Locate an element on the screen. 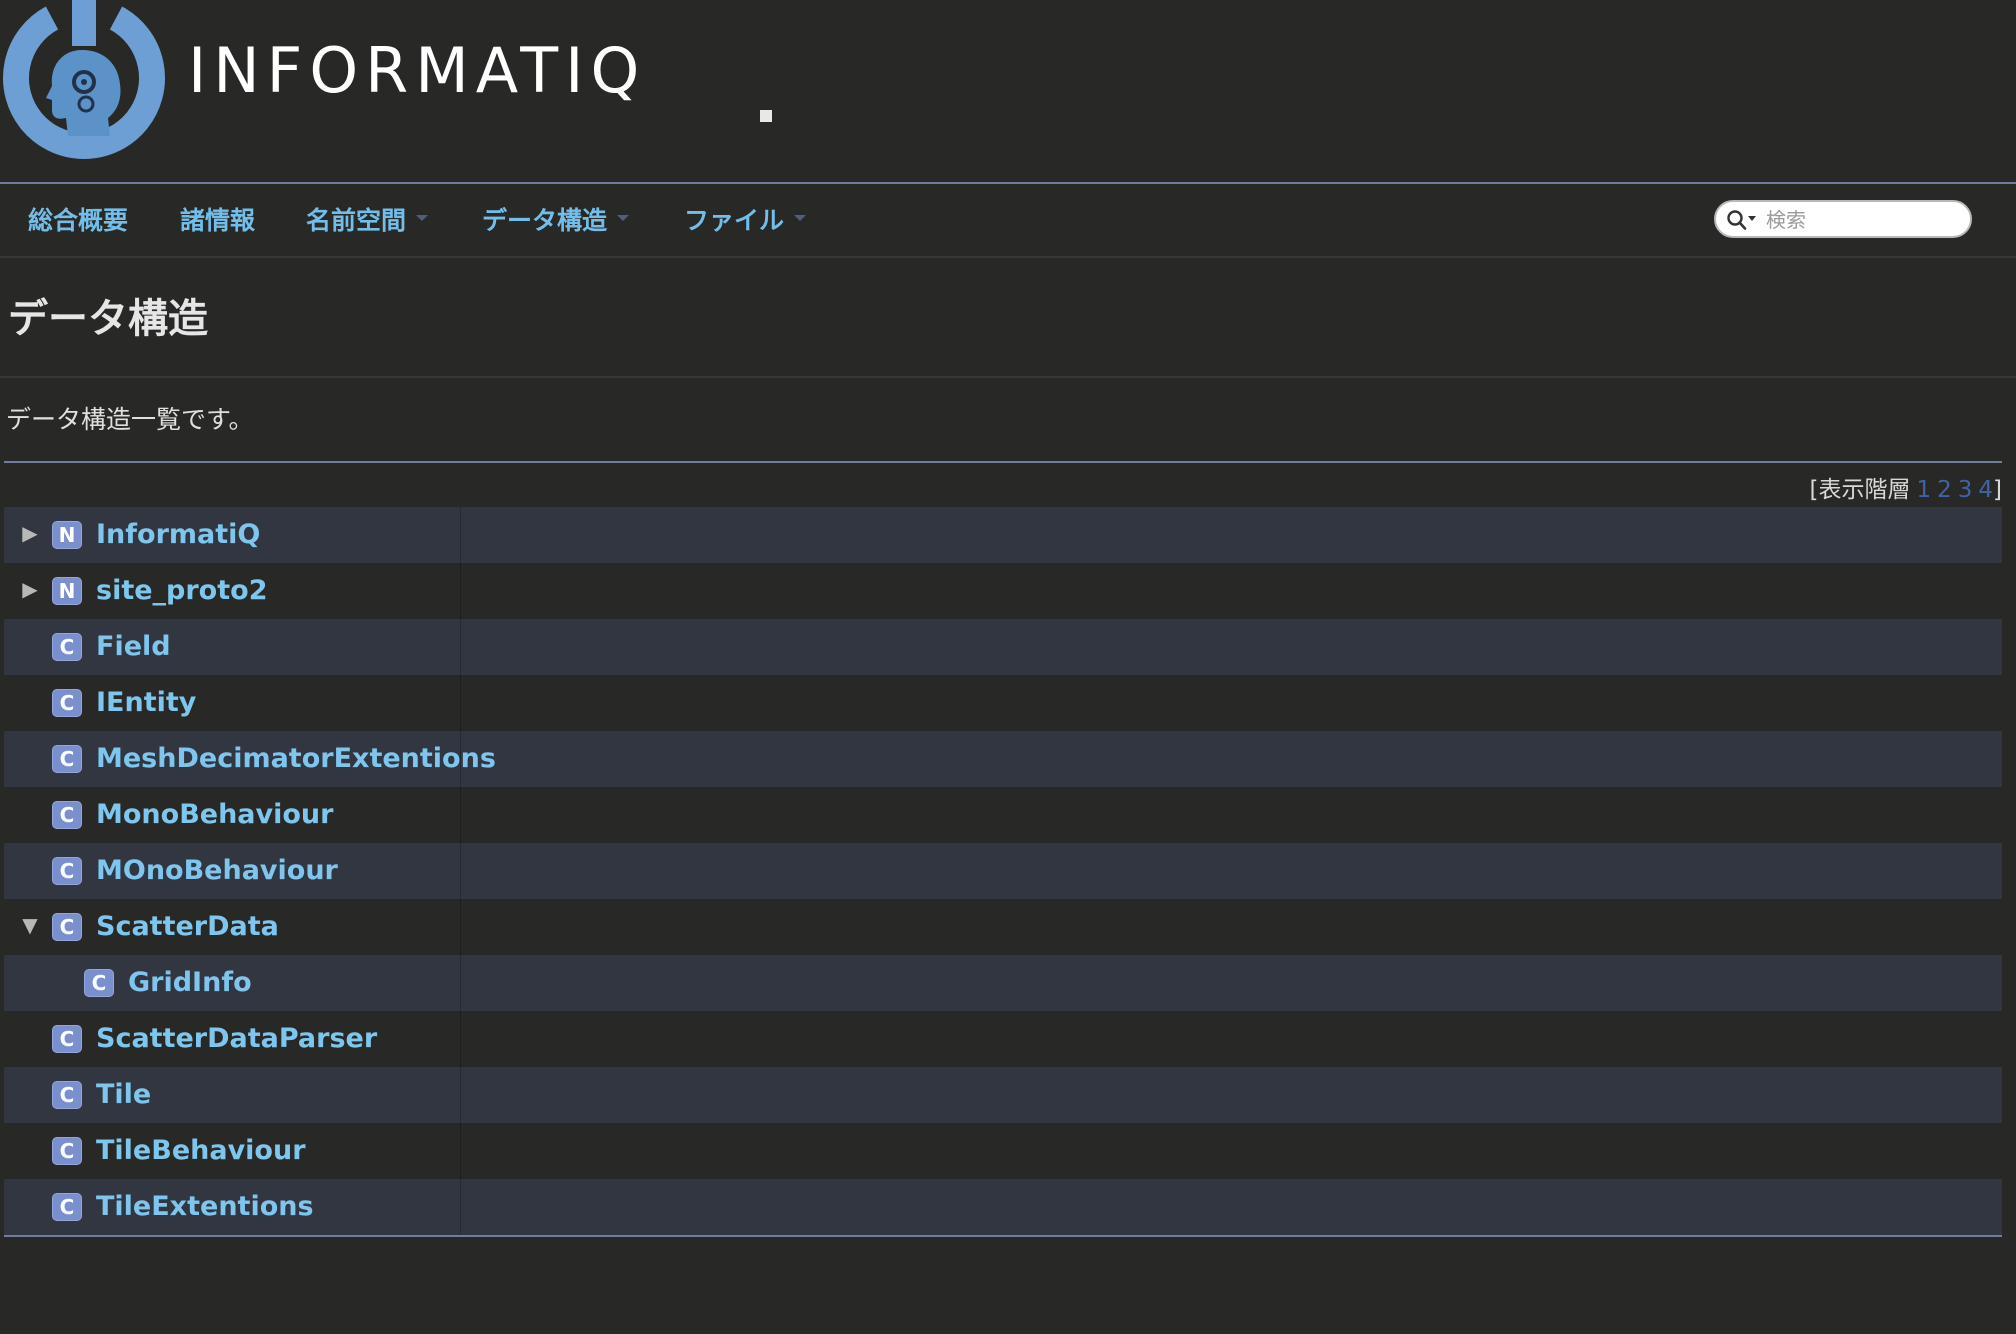 This screenshot has width=2016, height=1334. title-area: データ構造 is located at coordinates (1008, 318).